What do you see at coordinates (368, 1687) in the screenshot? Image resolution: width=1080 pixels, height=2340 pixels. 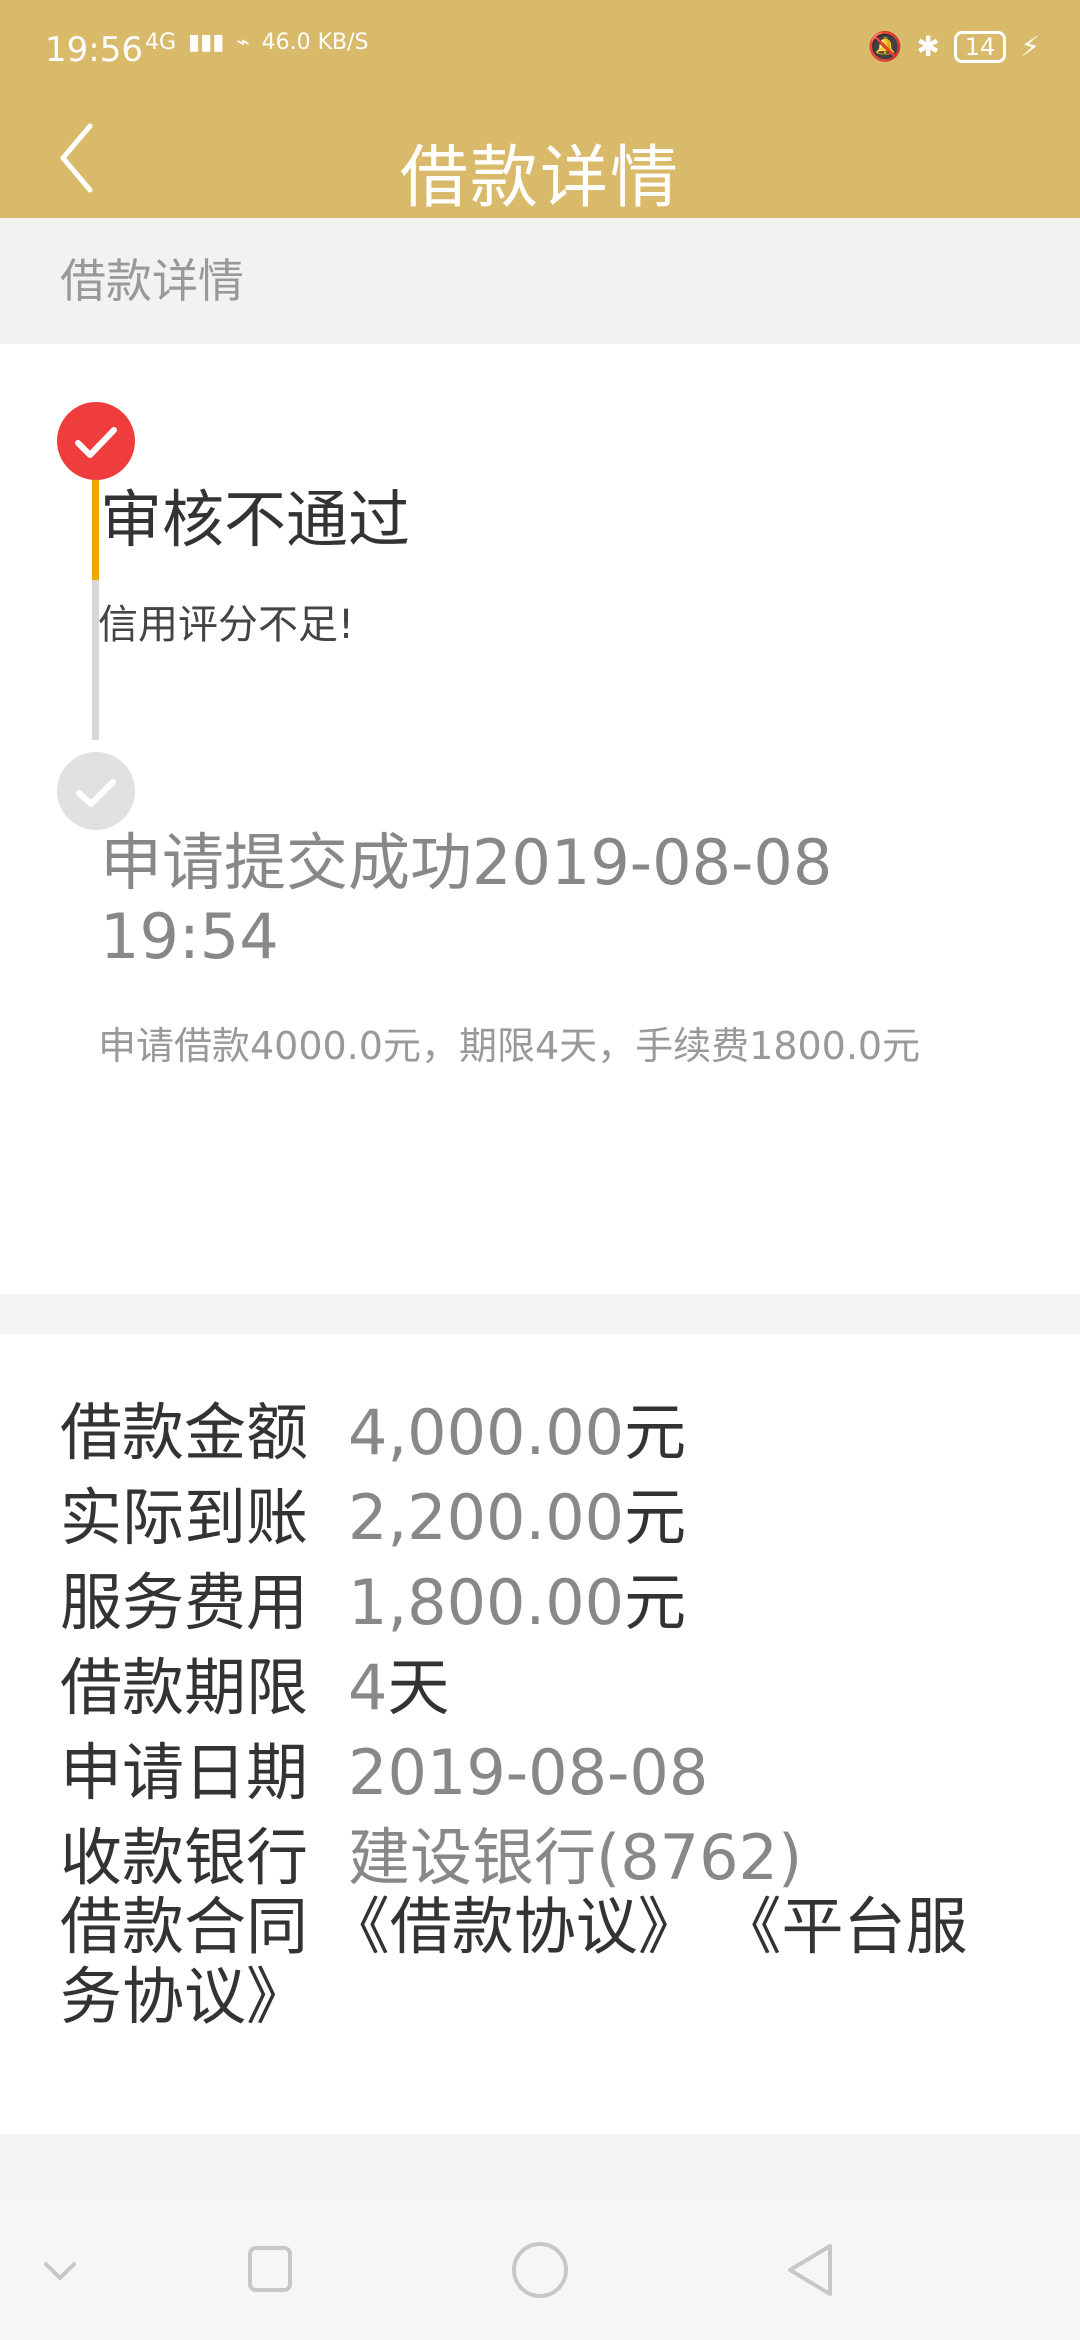 I see `term-value: 4` at bounding box center [368, 1687].